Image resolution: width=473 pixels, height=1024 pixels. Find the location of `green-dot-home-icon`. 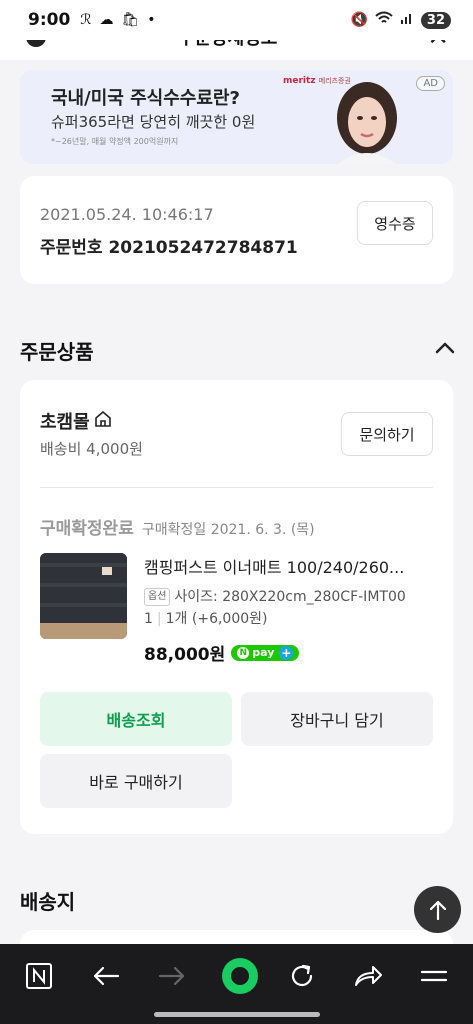

green-dot-home-icon is located at coordinates (240, 976).